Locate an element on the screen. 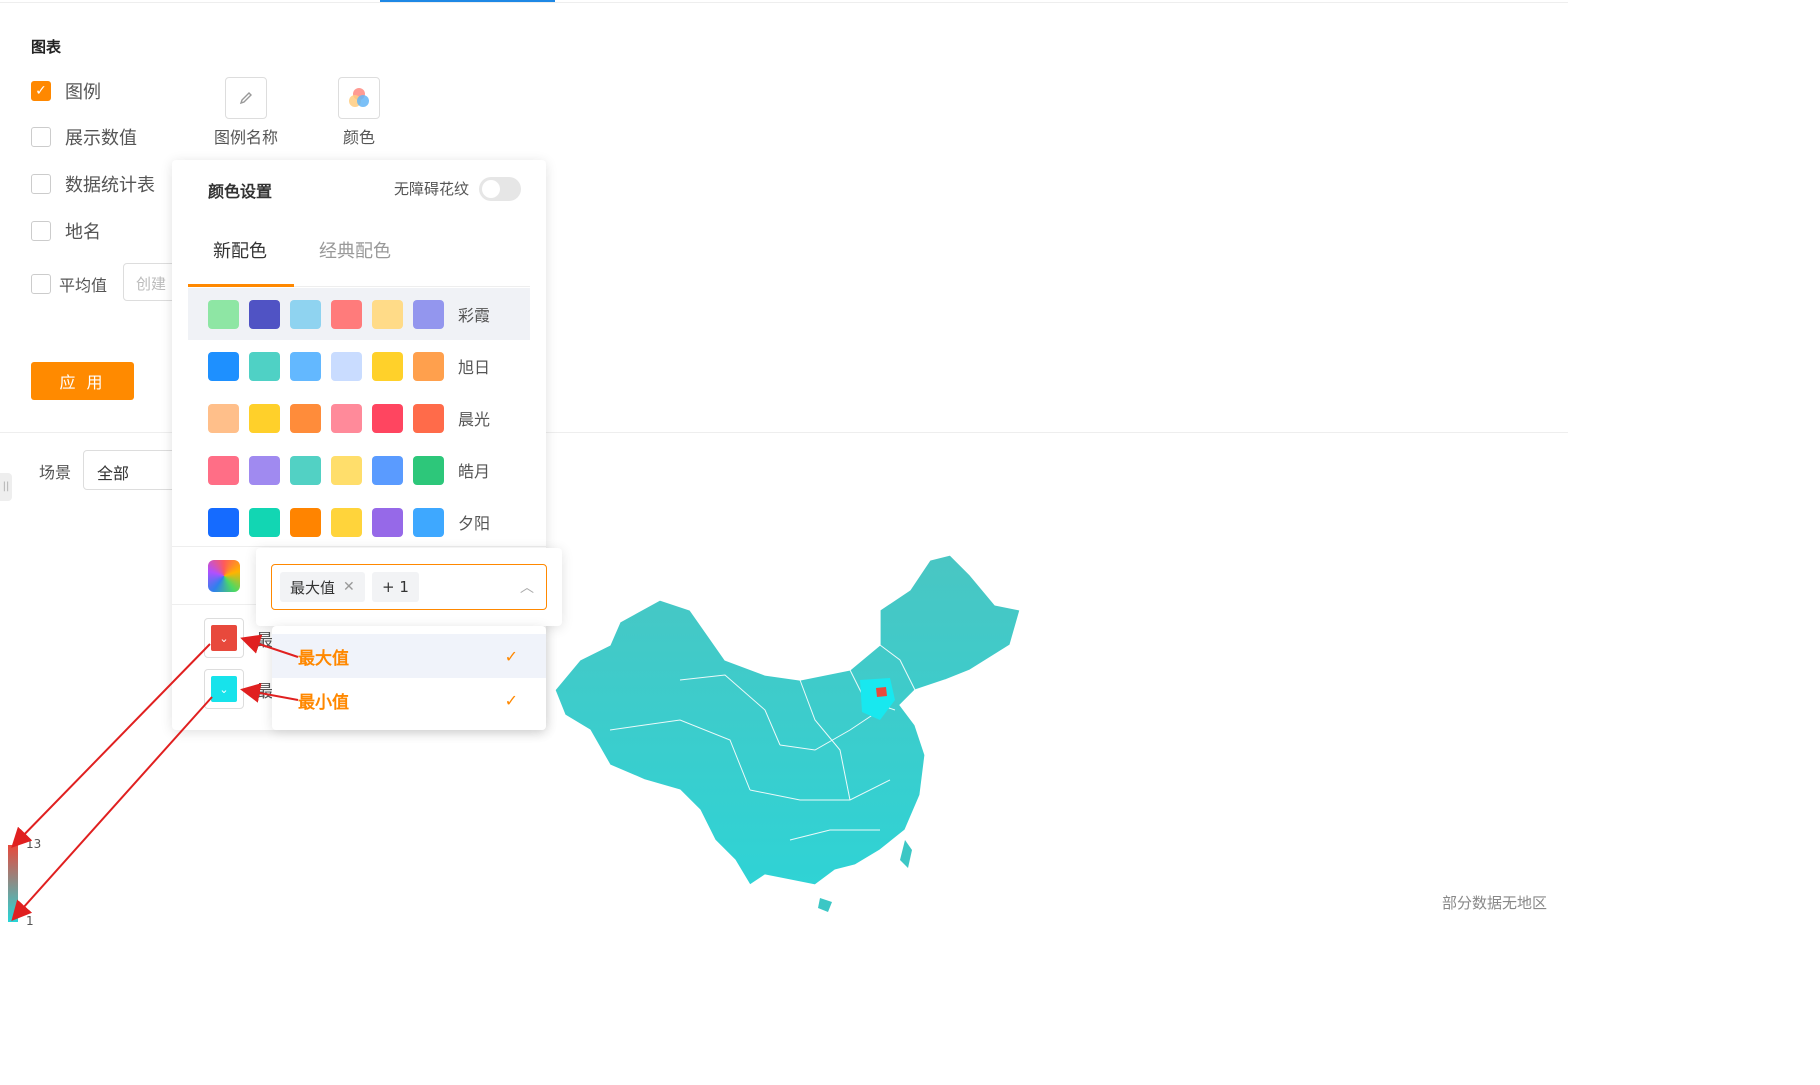  accessibility-pattern-toggle is located at coordinates (500, 189).